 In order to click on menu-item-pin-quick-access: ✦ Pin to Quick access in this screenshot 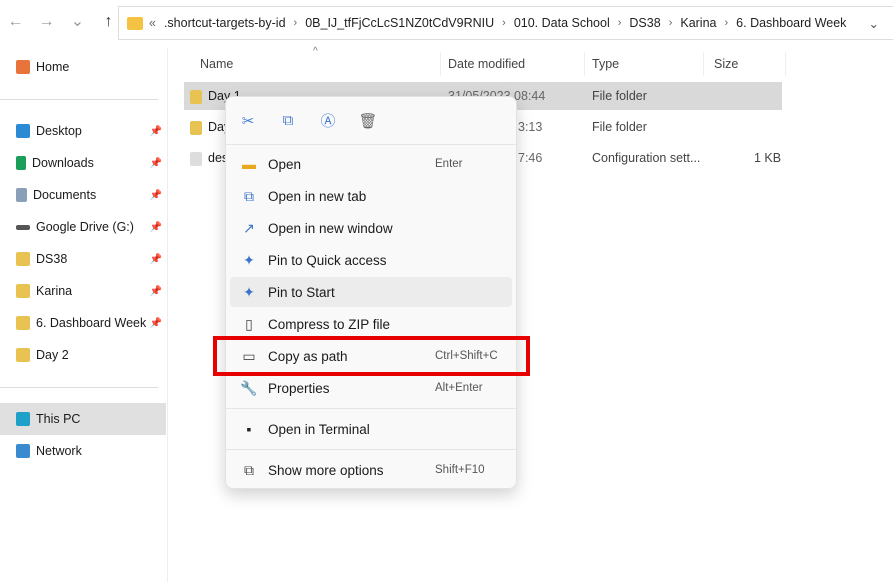, I will do `click(371, 260)`.